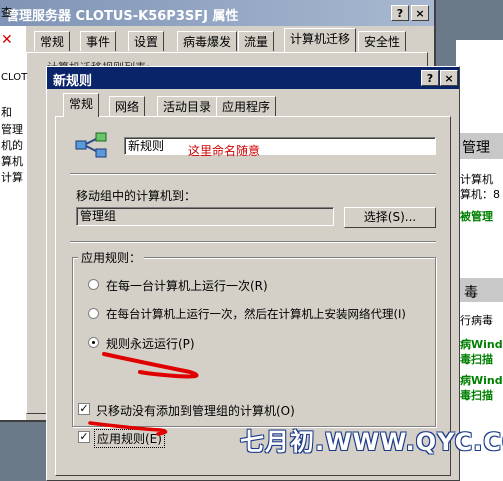  I want to click on tab-general: 常规, so click(81, 105).